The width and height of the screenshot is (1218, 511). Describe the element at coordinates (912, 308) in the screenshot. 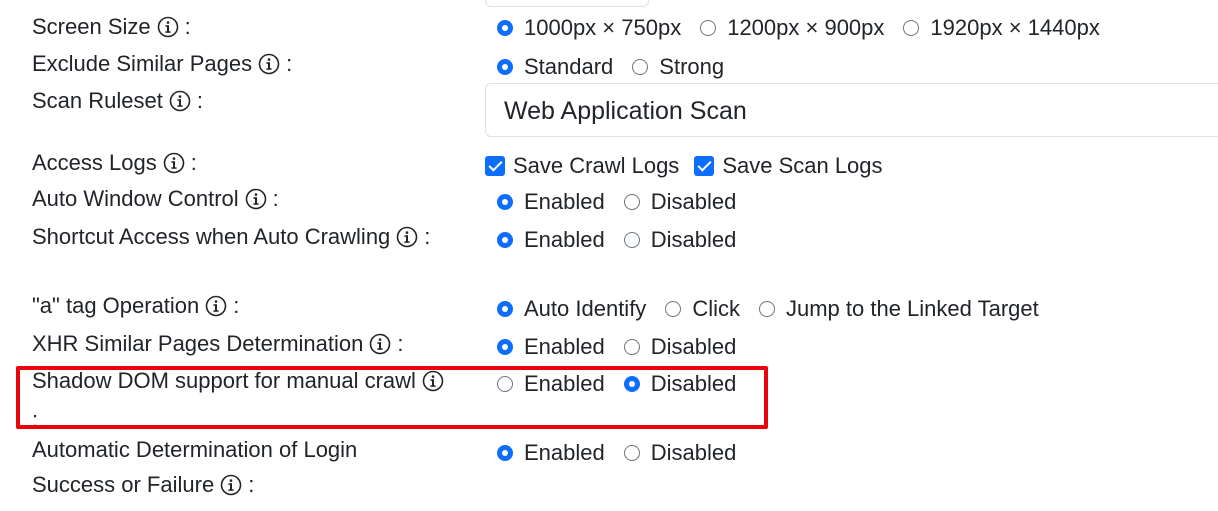

I see `option-label: Jump to the Linked Target` at that location.